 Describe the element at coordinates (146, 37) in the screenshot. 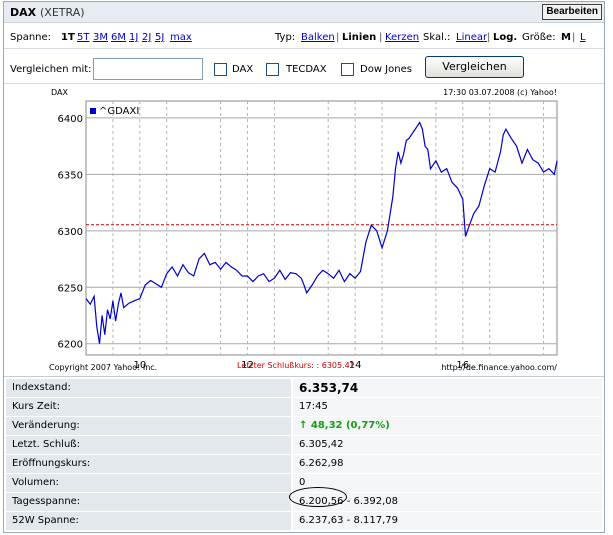

I see `spanne-option-2j: 2J` at that location.